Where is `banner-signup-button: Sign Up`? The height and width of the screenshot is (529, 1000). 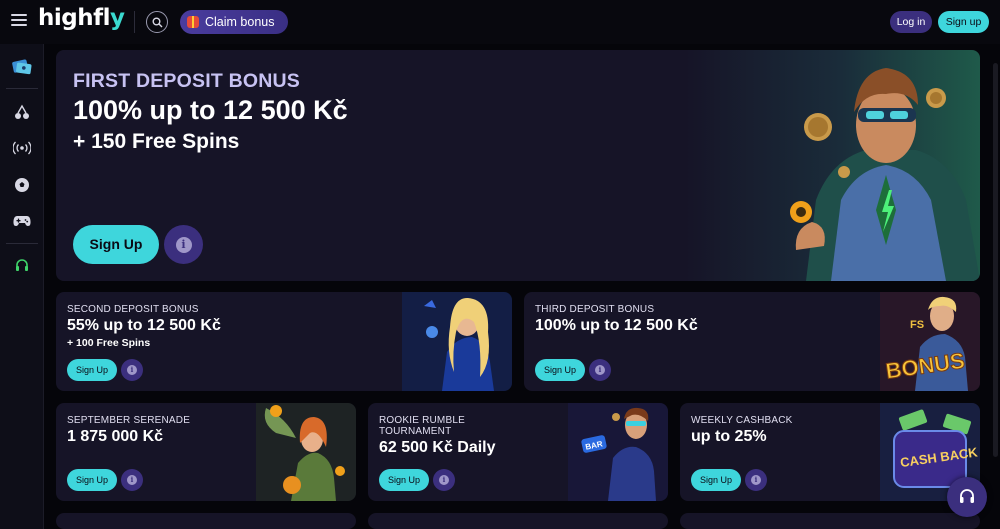 banner-signup-button: Sign Up is located at coordinates (116, 244).